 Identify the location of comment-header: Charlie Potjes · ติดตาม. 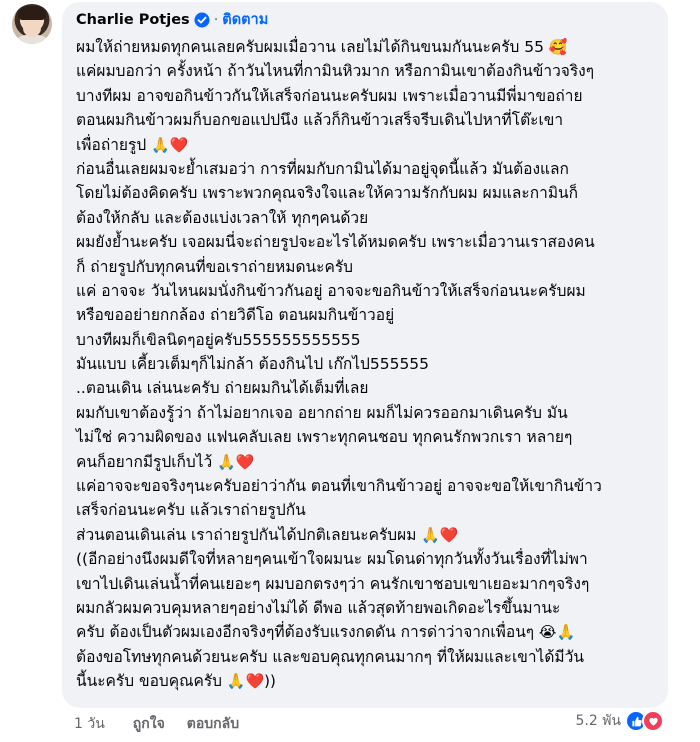
(172, 20).